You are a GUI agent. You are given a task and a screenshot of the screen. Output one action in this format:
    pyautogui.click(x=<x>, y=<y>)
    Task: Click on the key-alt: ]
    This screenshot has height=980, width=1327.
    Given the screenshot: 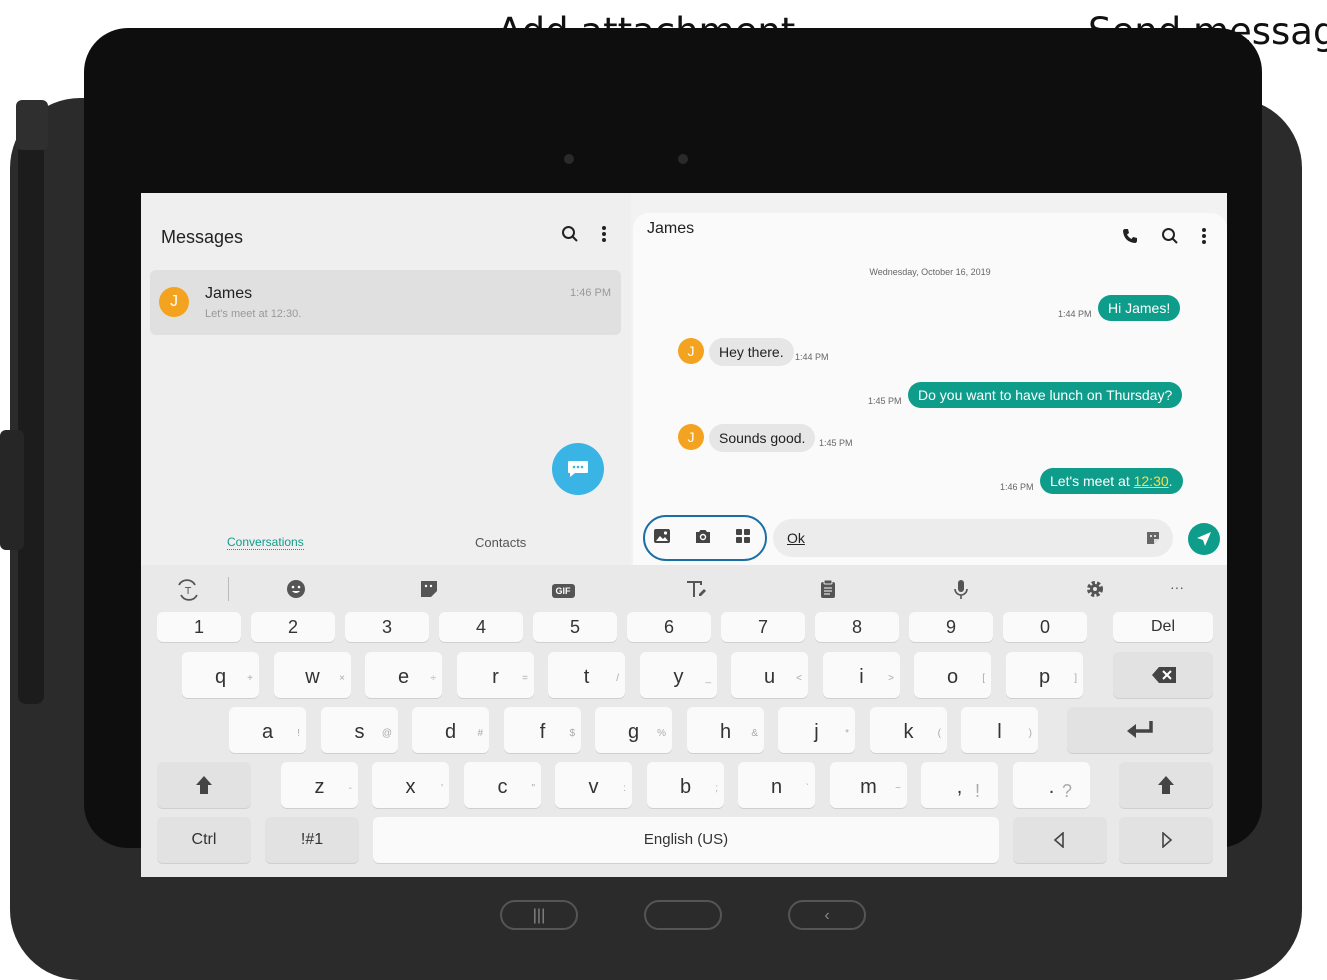 What is the action you would take?
    pyautogui.click(x=1075, y=678)
    